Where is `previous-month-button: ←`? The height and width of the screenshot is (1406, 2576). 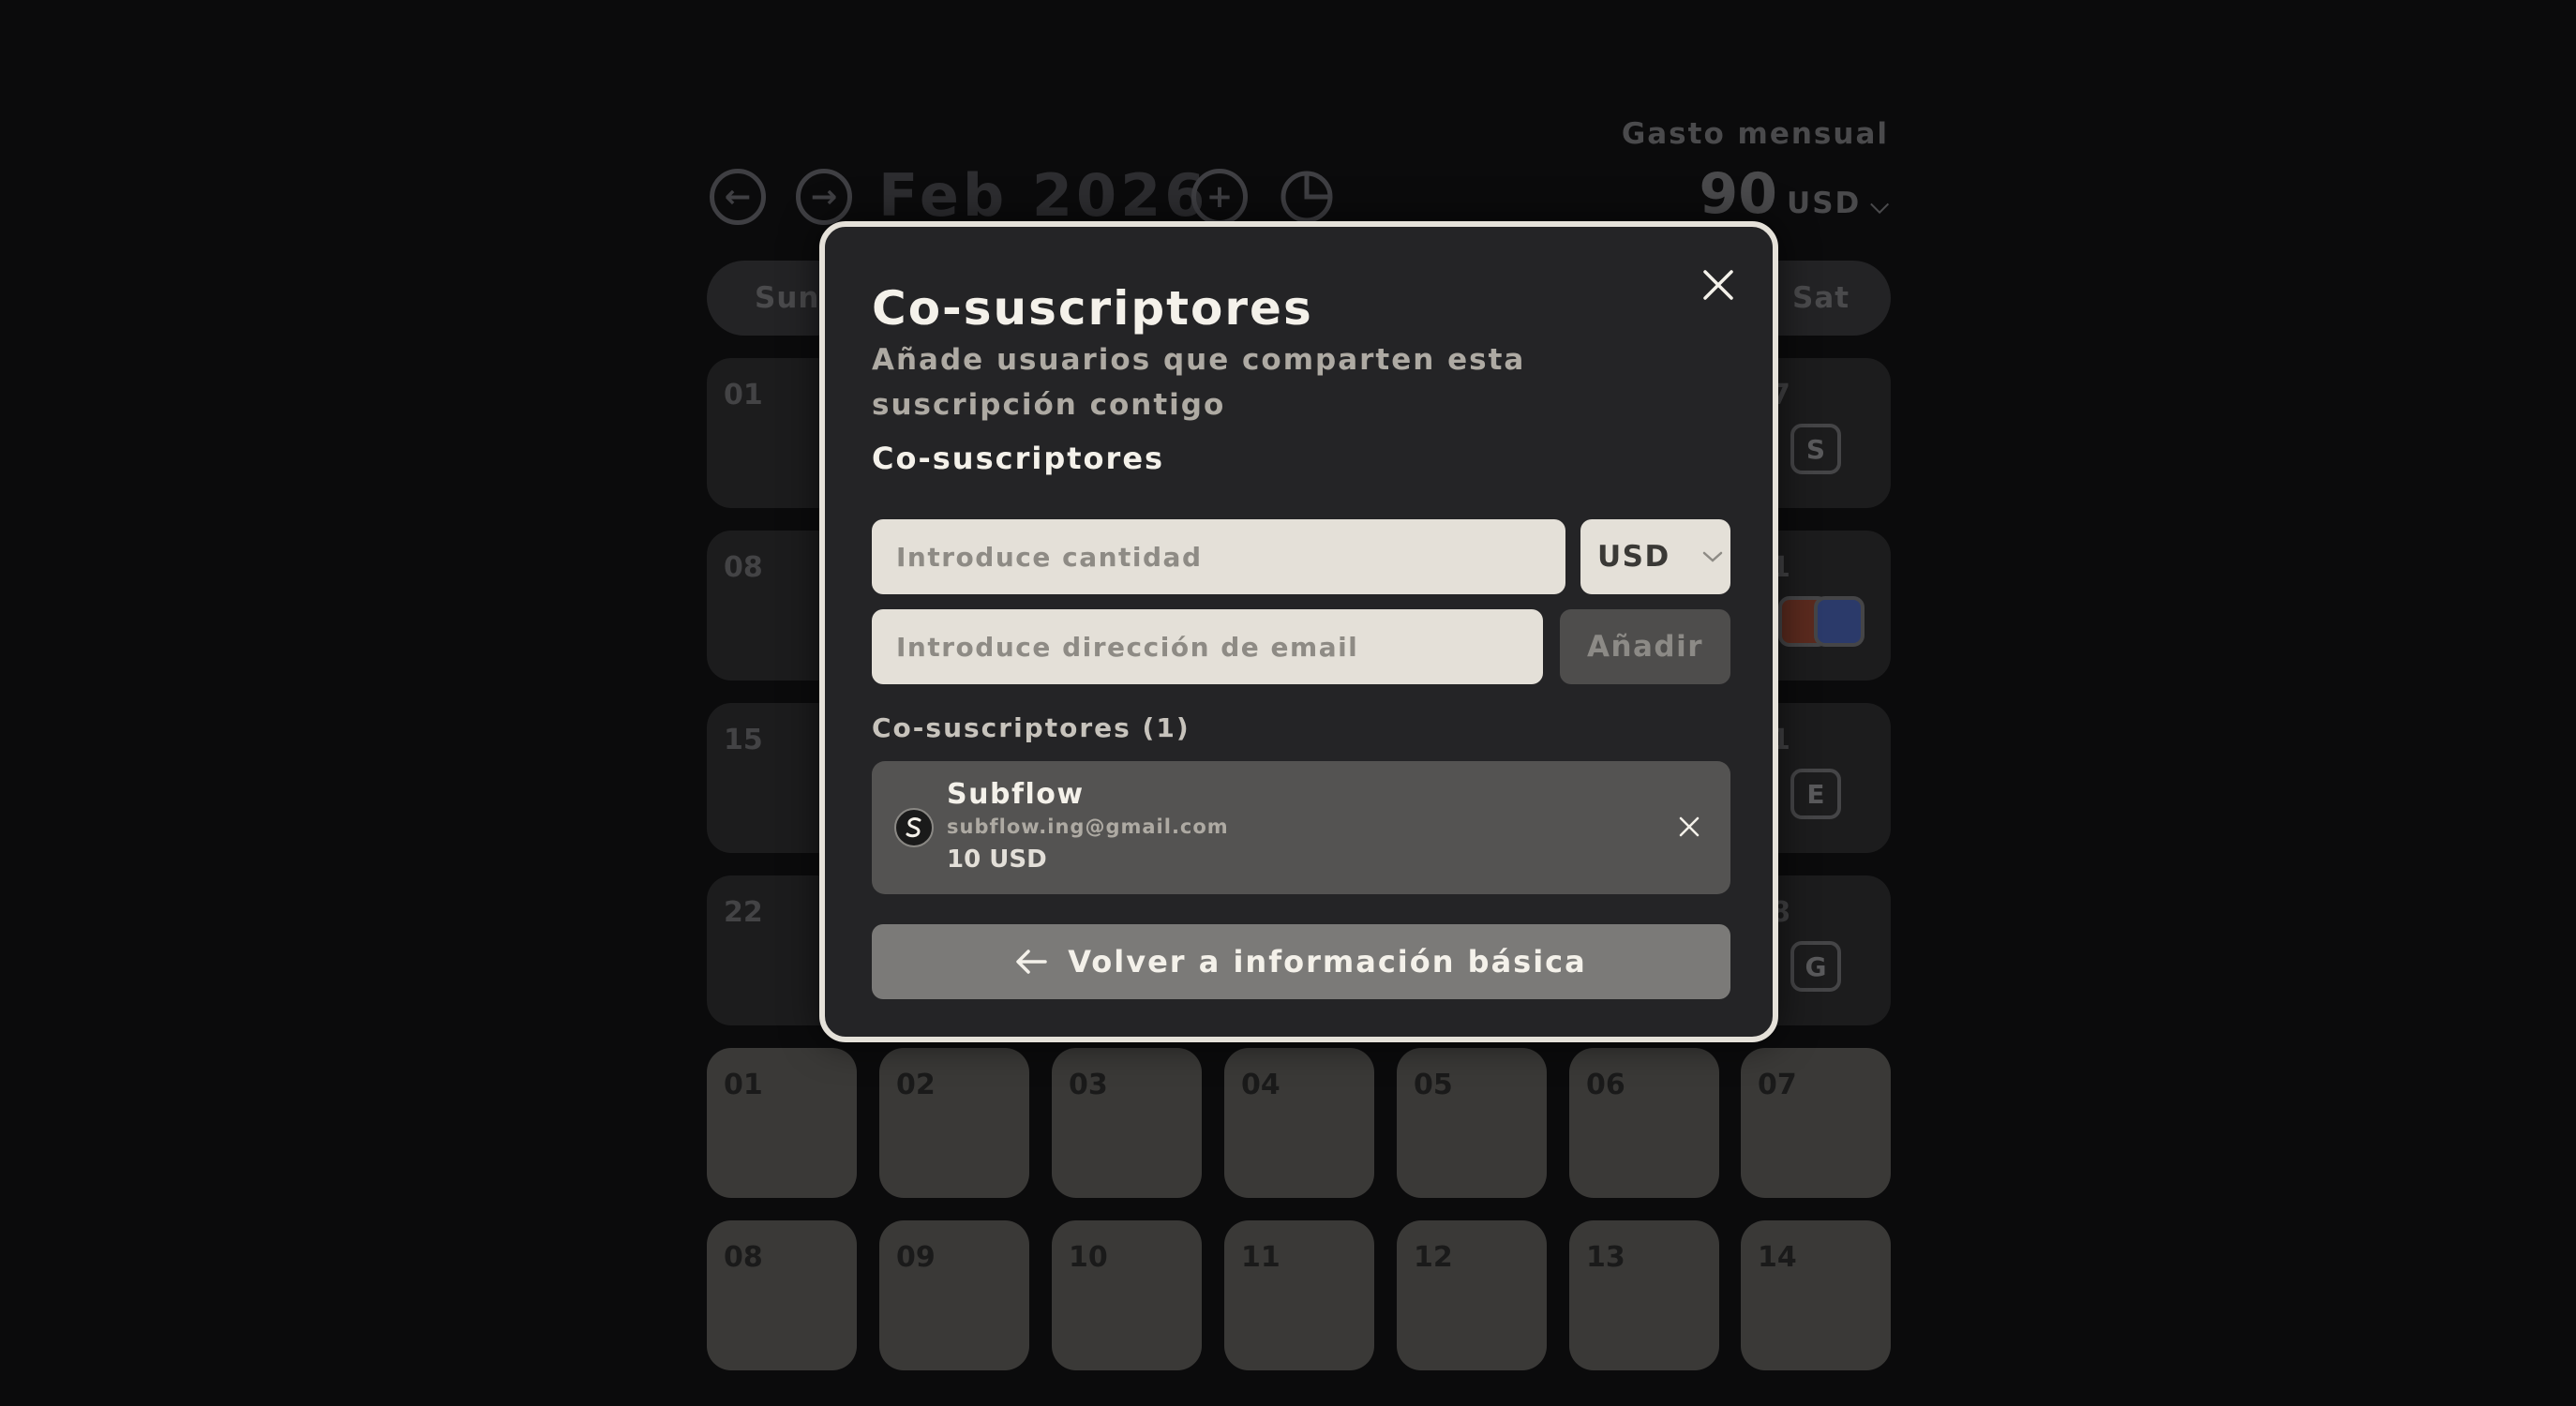
previous-month-button: ← is located at coordinates (738, 197).